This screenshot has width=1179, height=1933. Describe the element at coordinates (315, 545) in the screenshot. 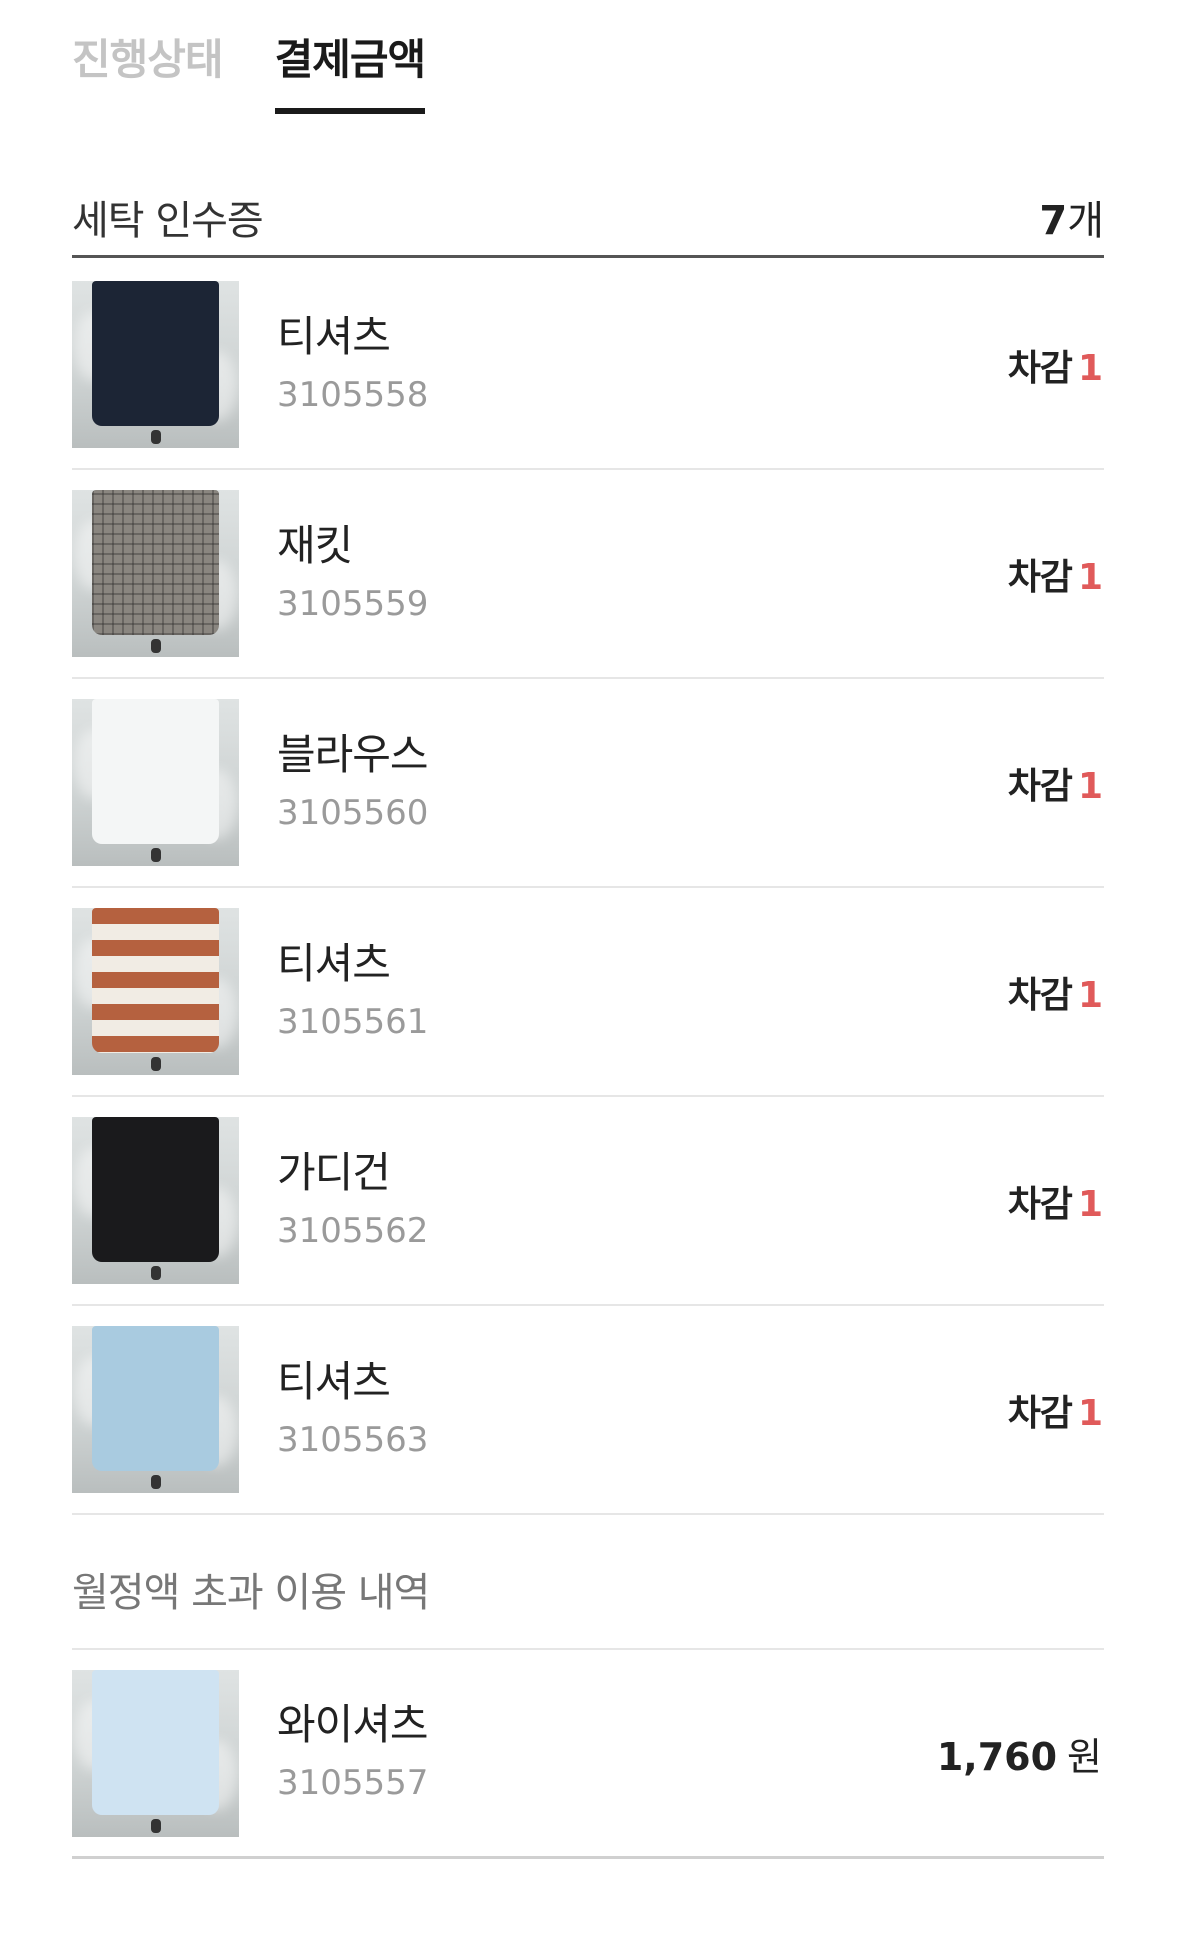

I see `item-name: 재킷` at that location.